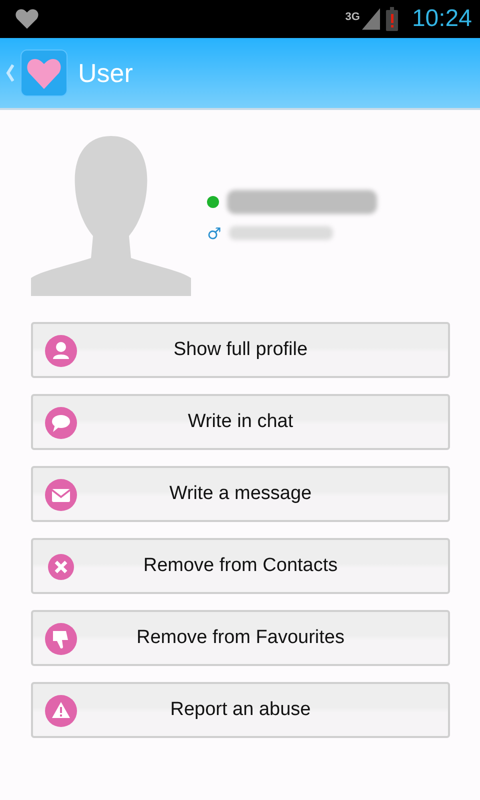 The image size is (480, 800). I want to click on person-icon, so click(61, 351).